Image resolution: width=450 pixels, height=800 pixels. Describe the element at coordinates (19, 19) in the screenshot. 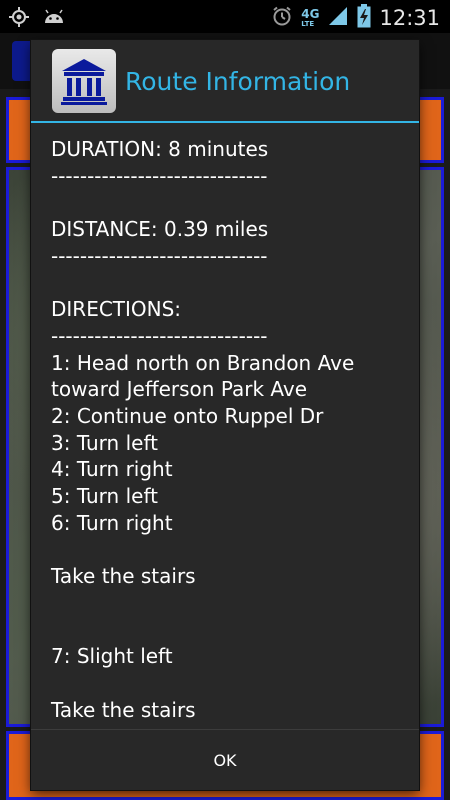

I see `gps-icon` at that location.